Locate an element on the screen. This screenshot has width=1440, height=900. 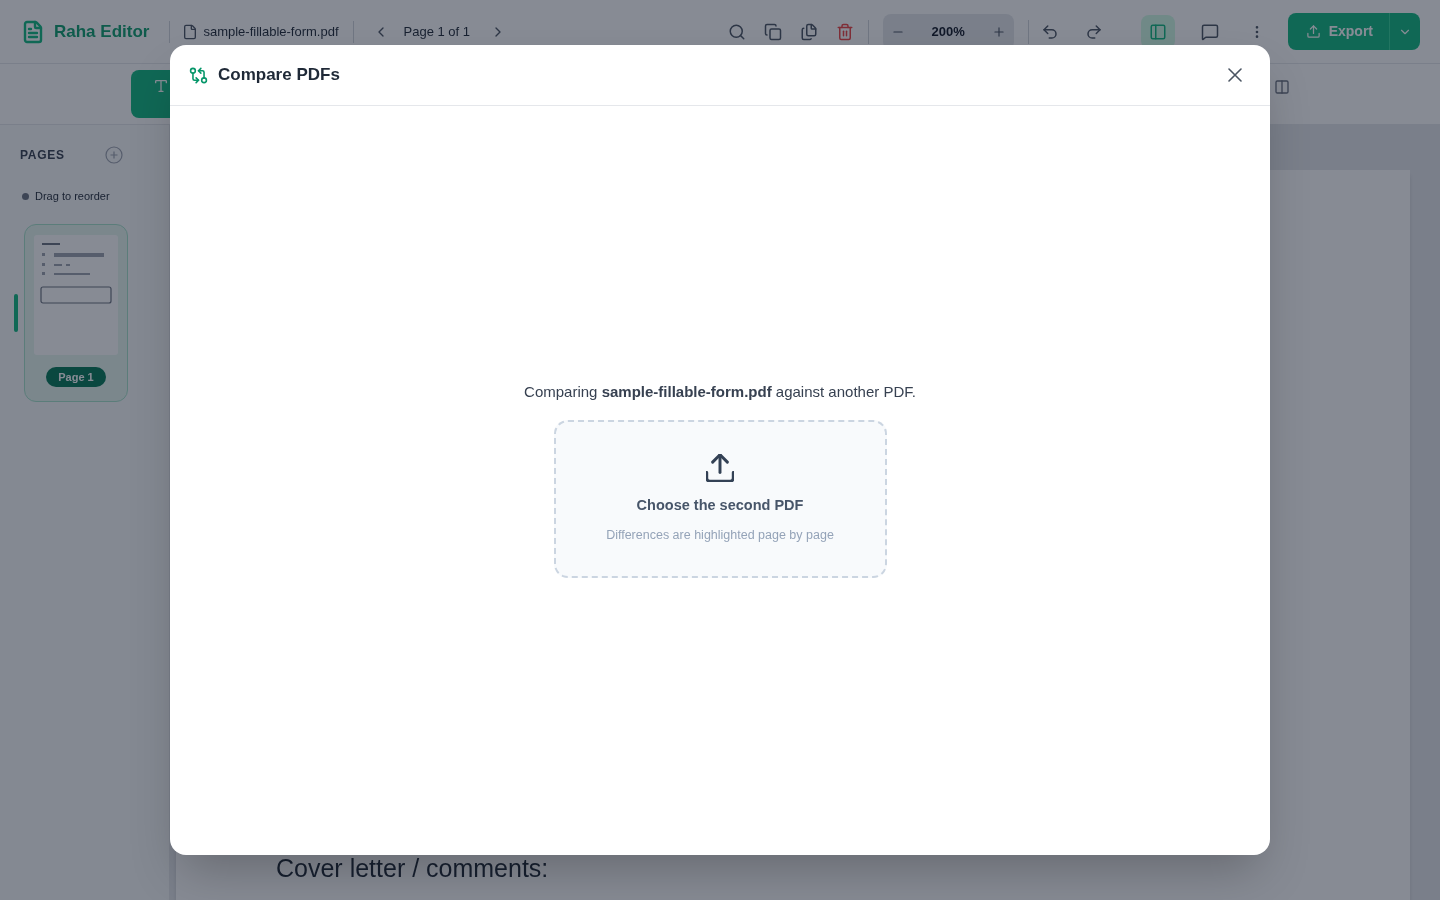
pages-title: PAGES is located at coordinates (42, 155).